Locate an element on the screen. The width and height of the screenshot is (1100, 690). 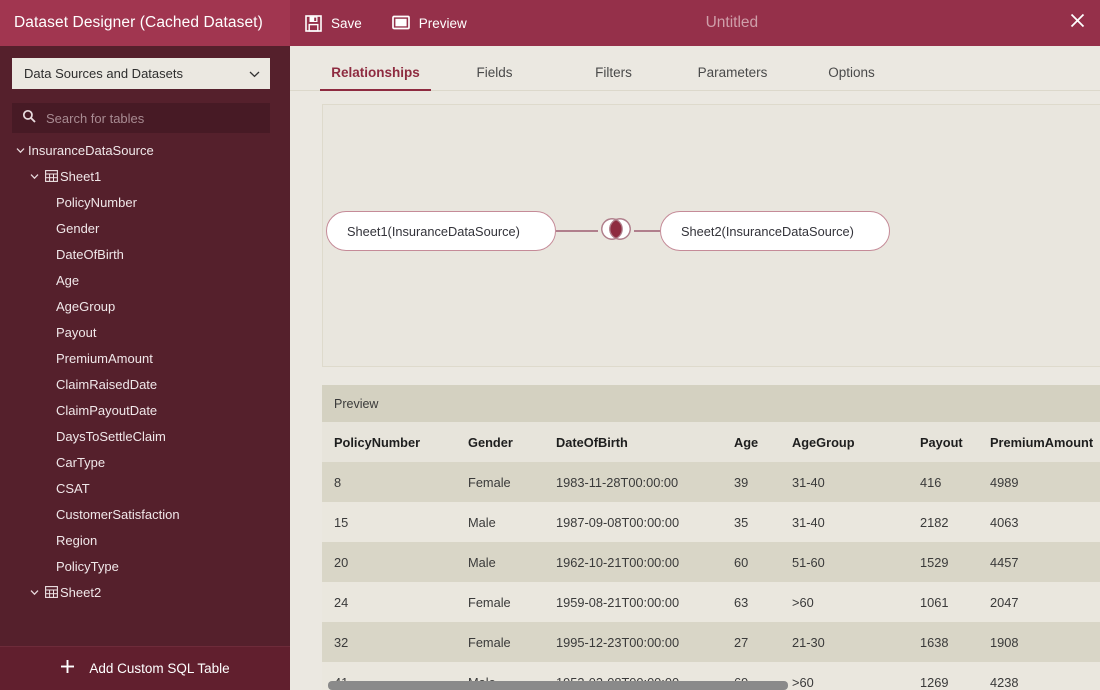
table-cell: 2182 is located at coordinates (943, 522).